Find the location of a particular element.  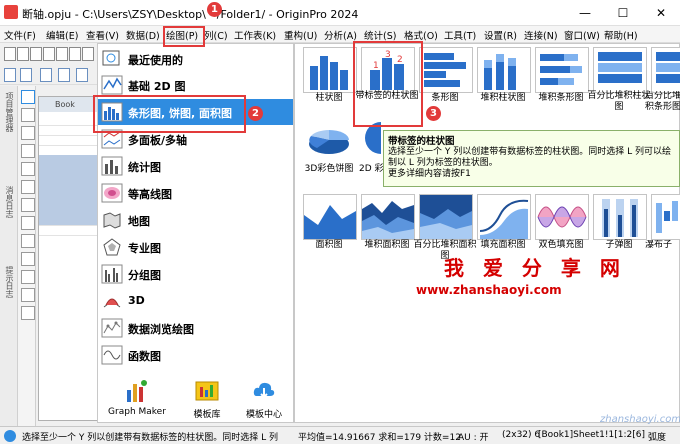

new-matrix-icon is located at coordinates (49, 54).